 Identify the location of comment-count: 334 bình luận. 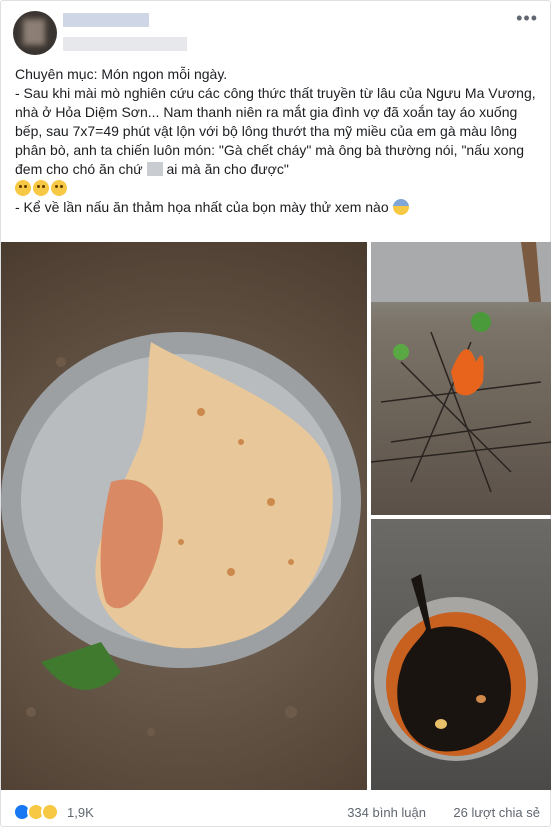
(386, 812).